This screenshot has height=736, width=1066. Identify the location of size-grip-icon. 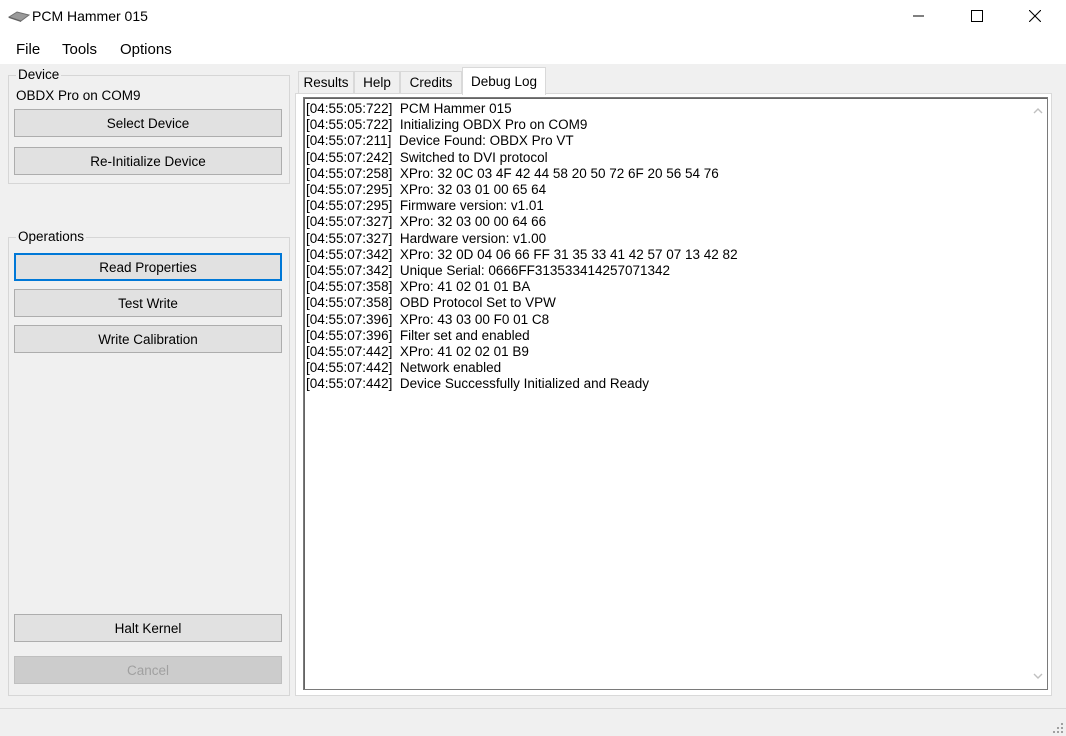
(1057, 727).